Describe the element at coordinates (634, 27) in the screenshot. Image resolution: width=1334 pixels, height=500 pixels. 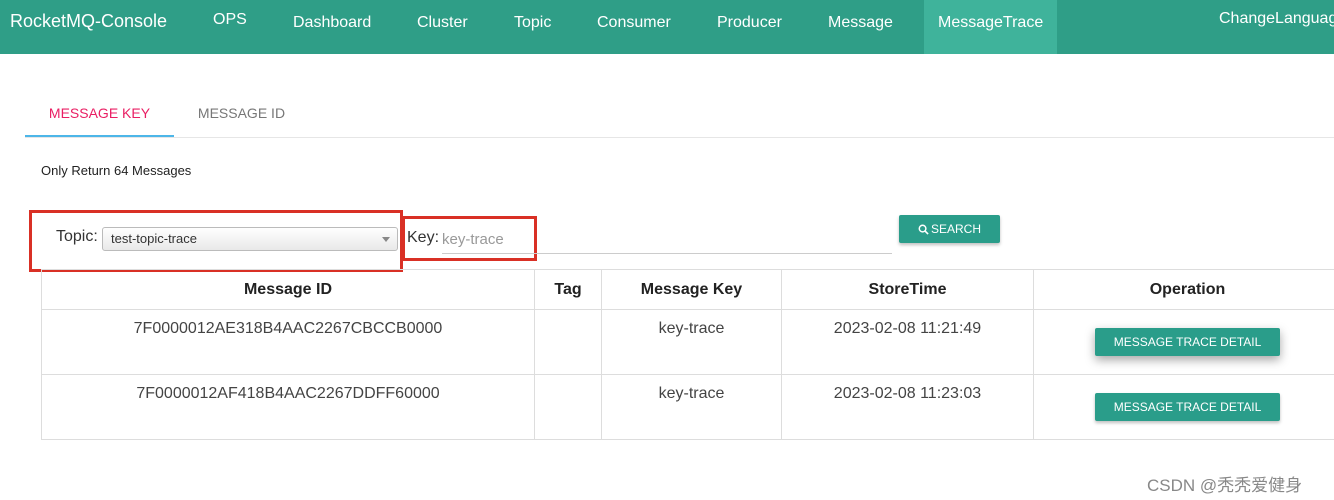
I see `nav-item-consumer: Consumer` at that location.